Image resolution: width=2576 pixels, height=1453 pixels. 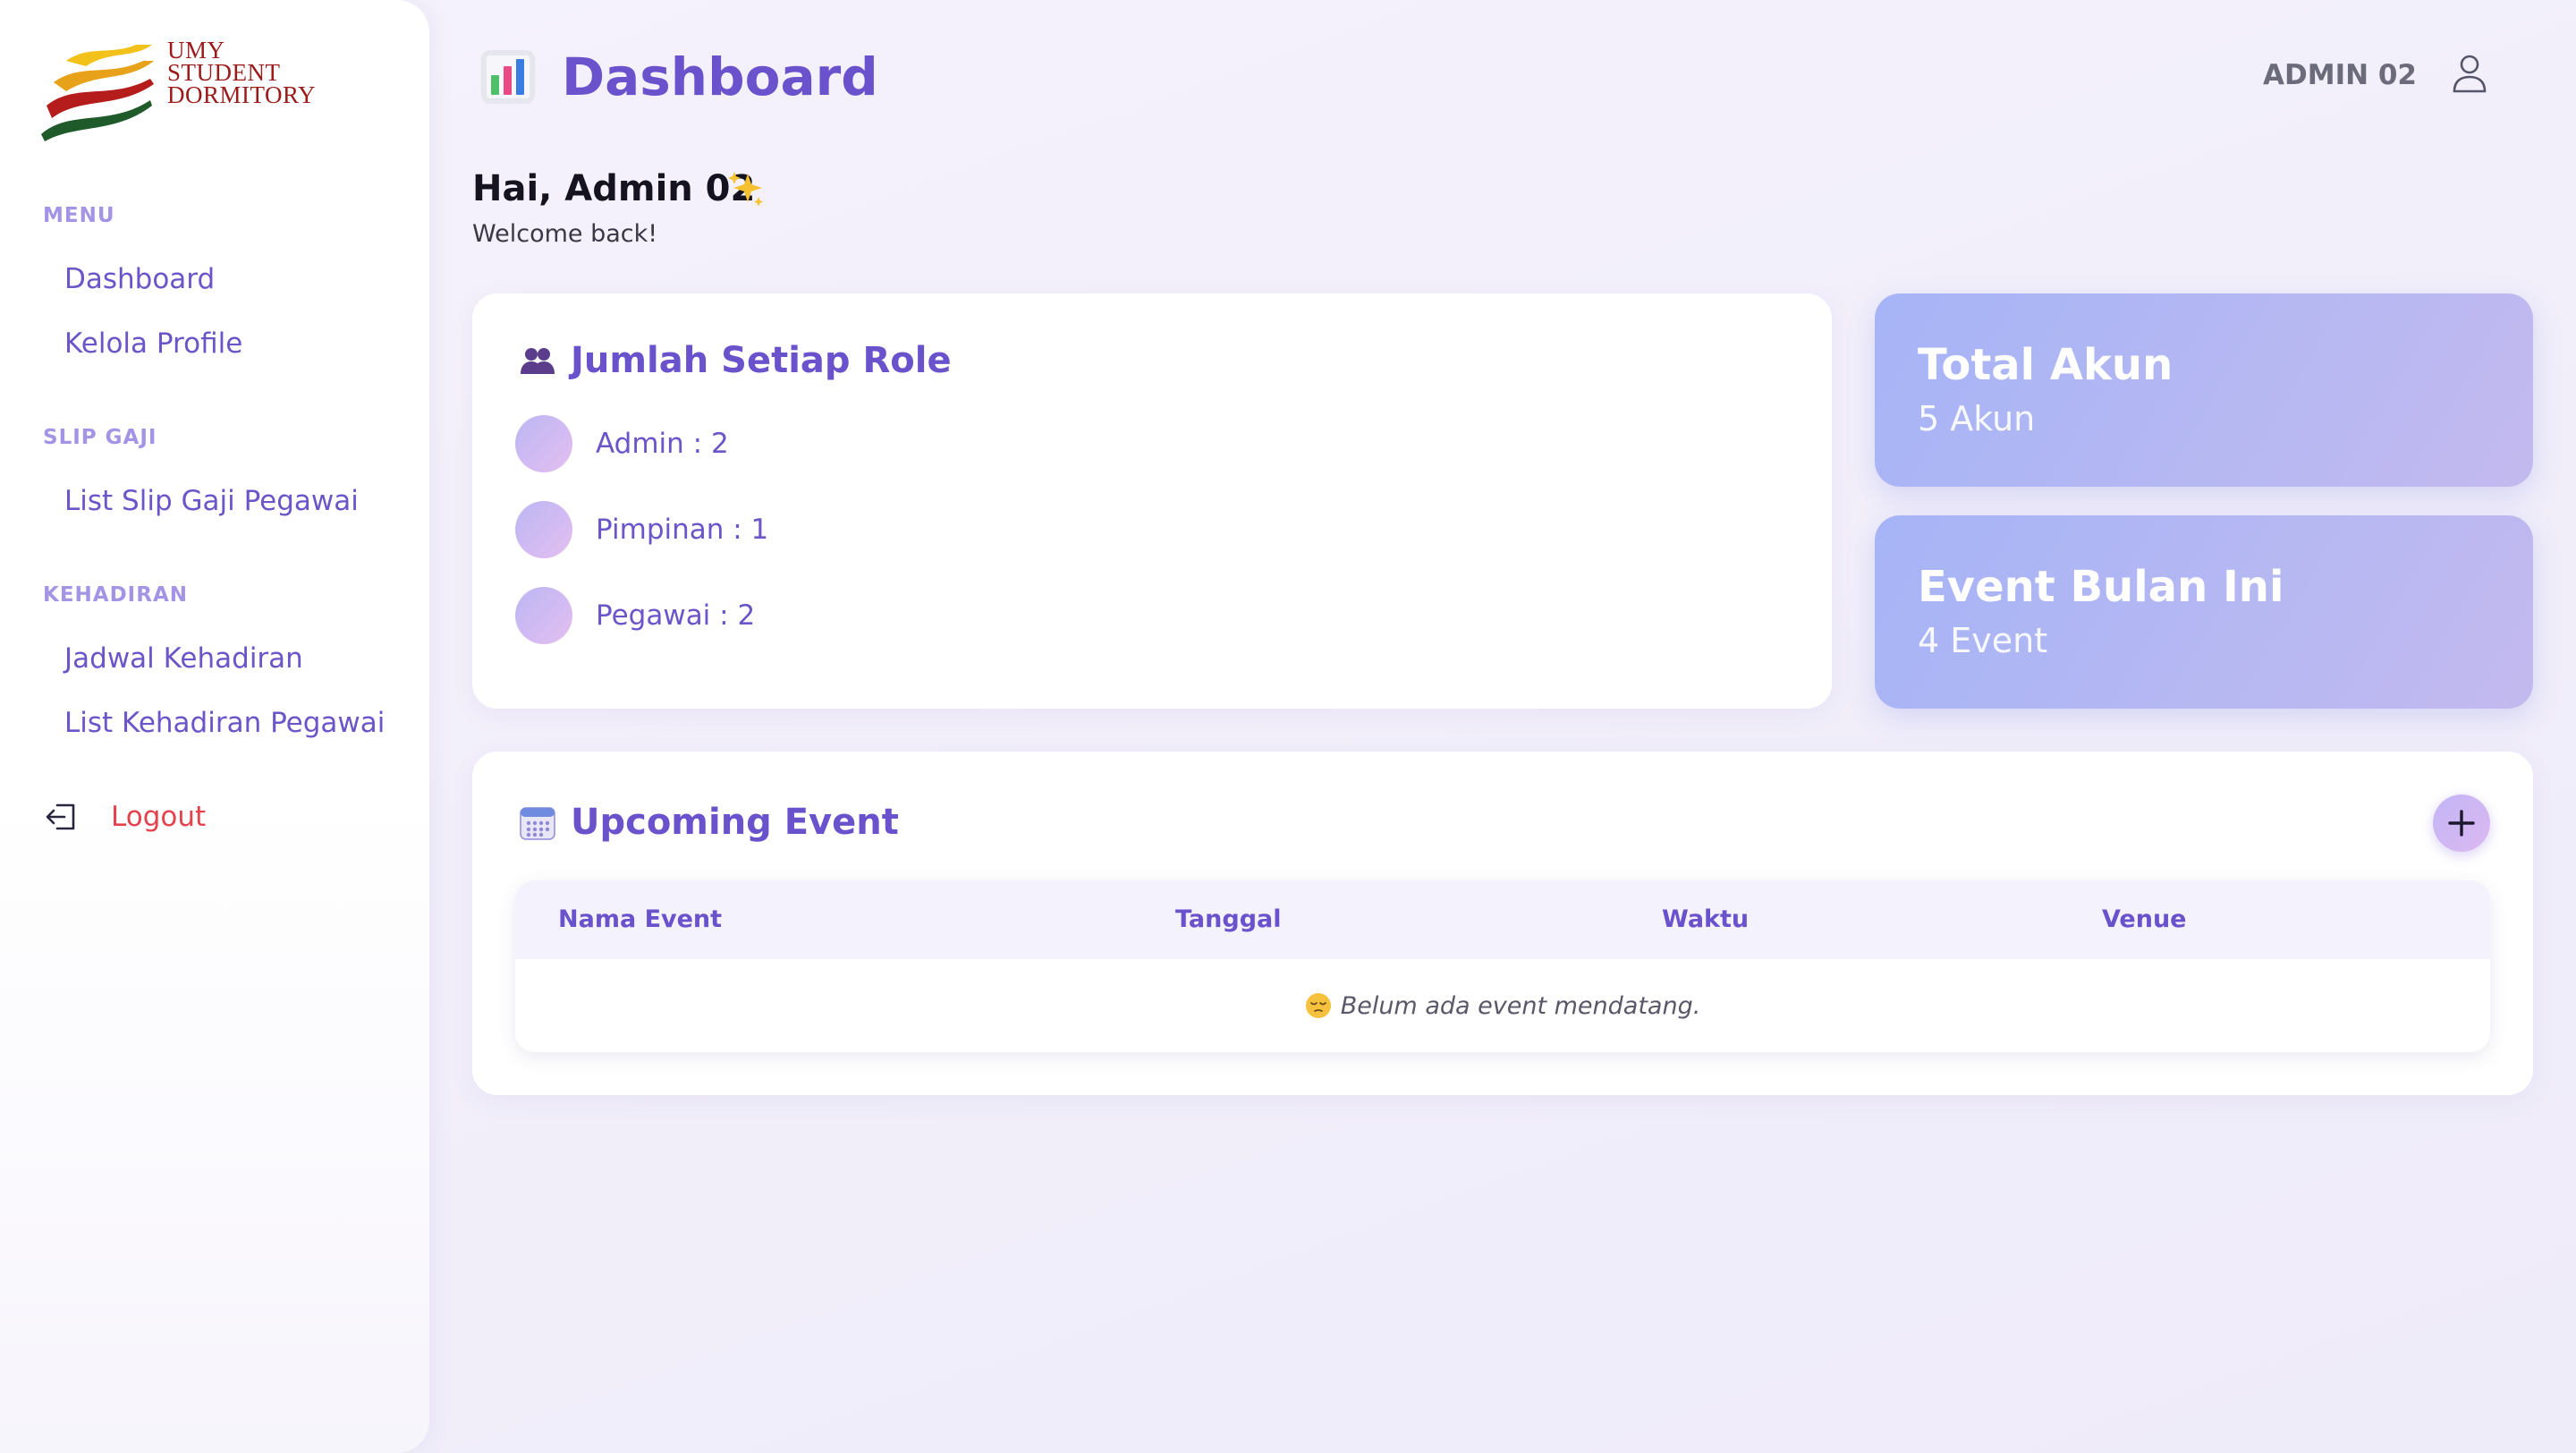 I want to click on roles-card-header: Jumlah Setiap Role, so click(x=735, y=360).